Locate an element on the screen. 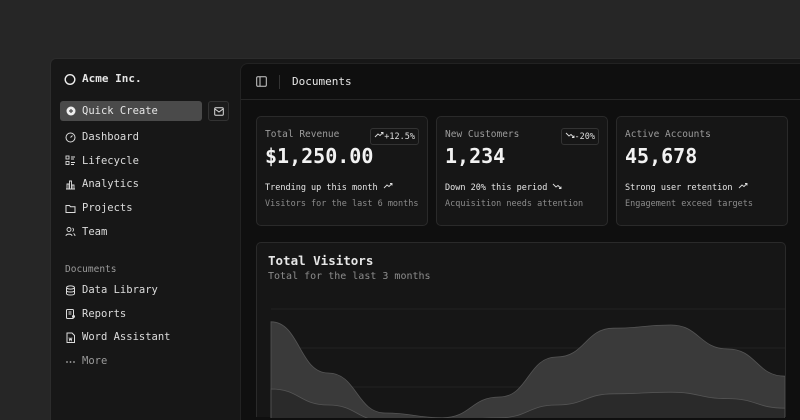 This screenshot has height=420, width=800. metric-note: Engagement exceed targets is located at coordinates (689, 204).